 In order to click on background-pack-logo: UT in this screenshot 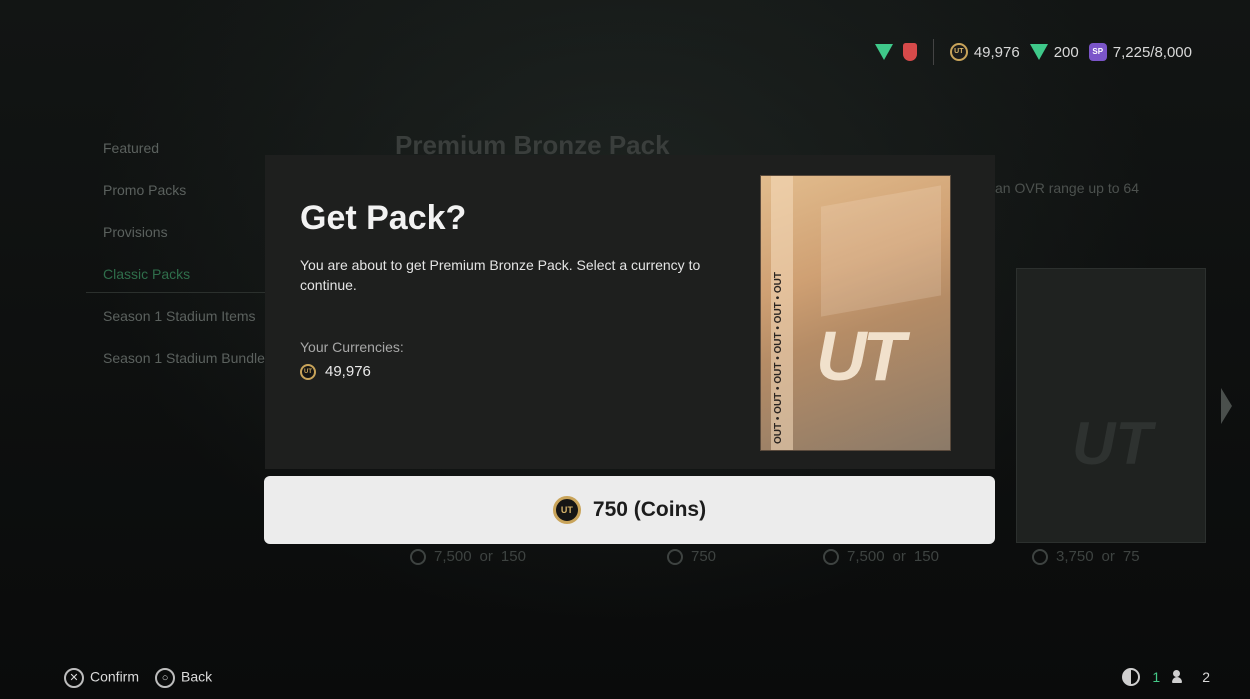, I will do `click(1112, 443)`.